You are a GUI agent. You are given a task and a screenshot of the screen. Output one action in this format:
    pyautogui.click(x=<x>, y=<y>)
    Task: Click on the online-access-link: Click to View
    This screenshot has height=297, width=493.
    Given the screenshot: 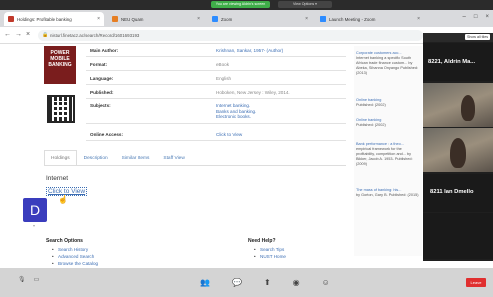 What is the action you would take?
    pyautogui.click(x=281, y=134)
    